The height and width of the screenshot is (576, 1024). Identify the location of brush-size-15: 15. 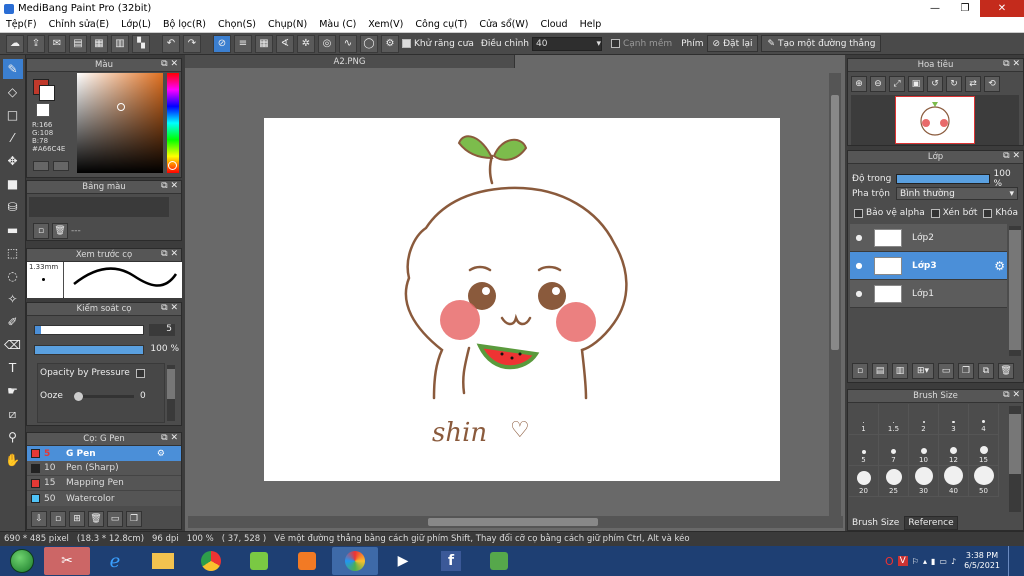
(984, 450).